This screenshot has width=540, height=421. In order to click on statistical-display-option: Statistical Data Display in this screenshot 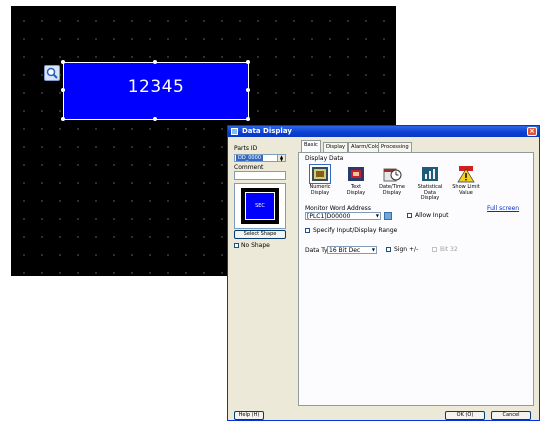, I will do `click(430, 183)`.